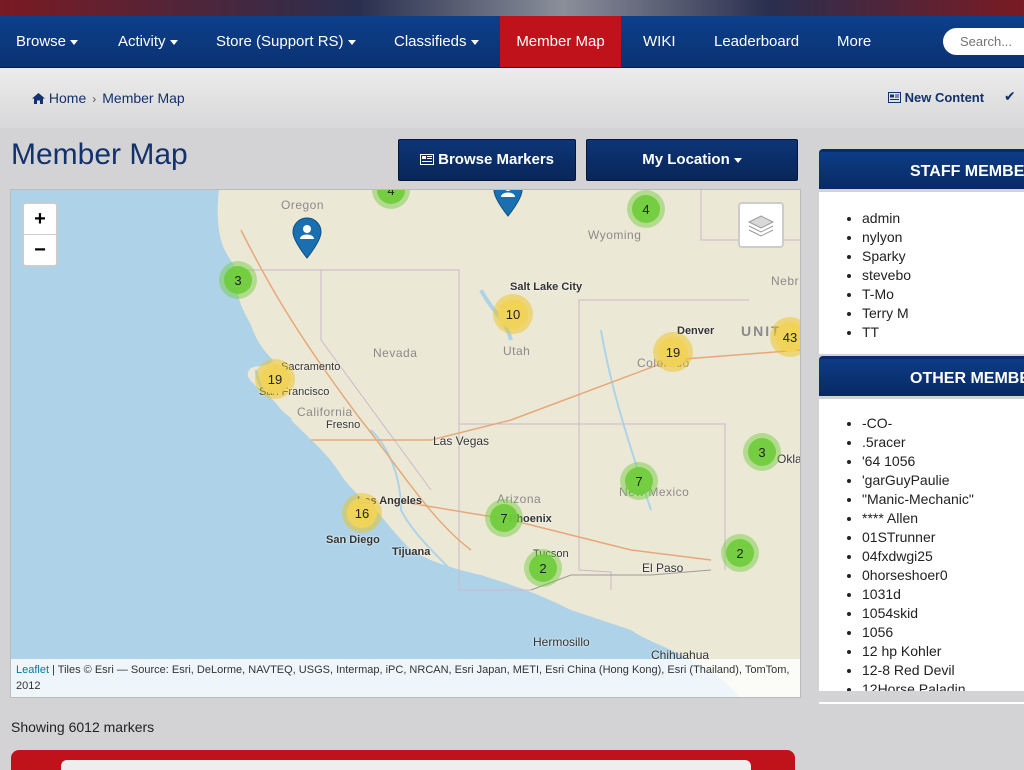 The width and height of the screenshot is (1024, 770). Describe the element at coordinates (325, 412) in the screenshot. I see `map-label: California` at that location.